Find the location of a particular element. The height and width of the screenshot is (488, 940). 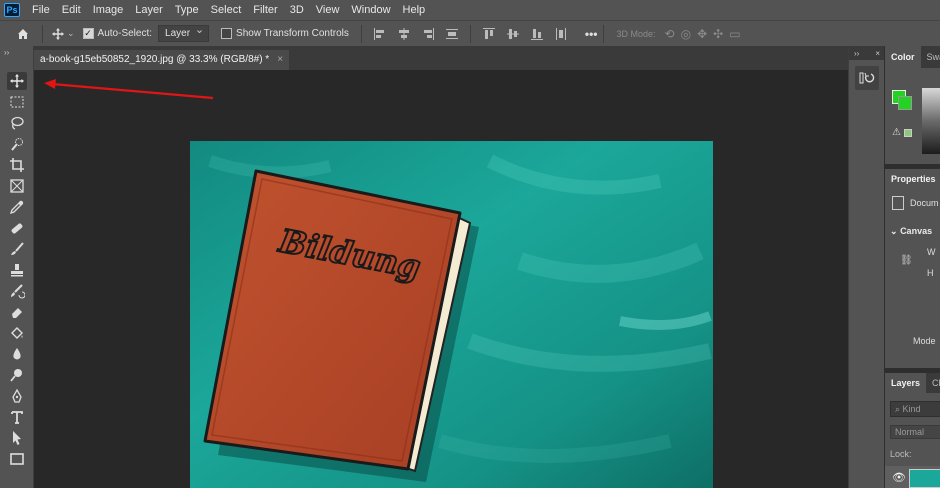

move-tool-icon is located at coordinates (17, 81).